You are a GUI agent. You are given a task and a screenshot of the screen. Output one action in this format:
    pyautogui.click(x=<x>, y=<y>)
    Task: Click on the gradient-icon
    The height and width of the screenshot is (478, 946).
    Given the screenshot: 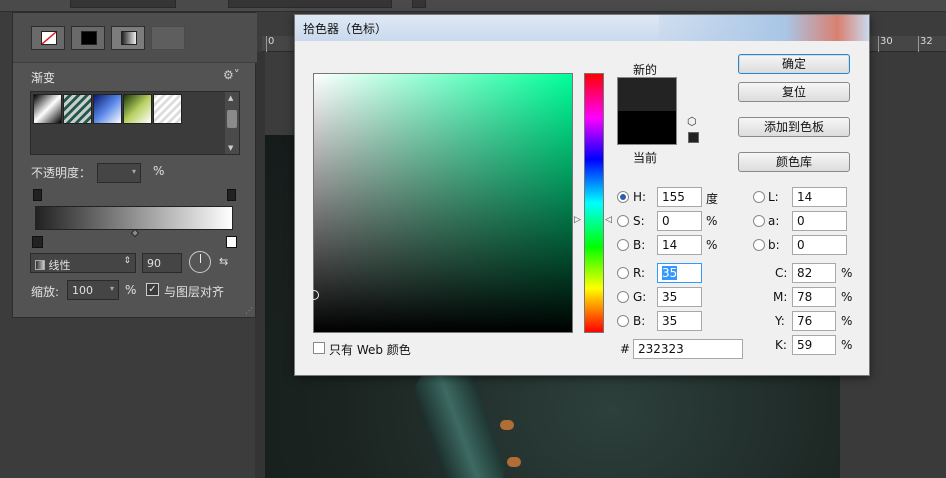 What is the action you would take?
    pyautogui.click(x=129, y=38)
    